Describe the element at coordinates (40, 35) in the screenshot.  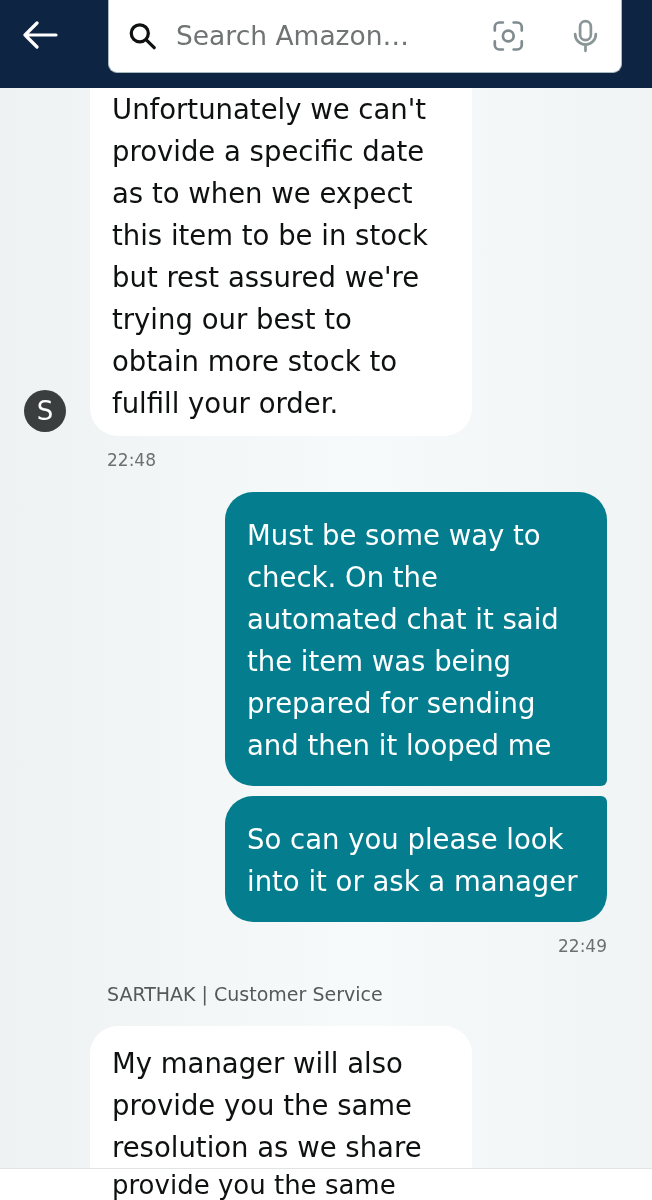
I see `back-arrow-icon` at that location.